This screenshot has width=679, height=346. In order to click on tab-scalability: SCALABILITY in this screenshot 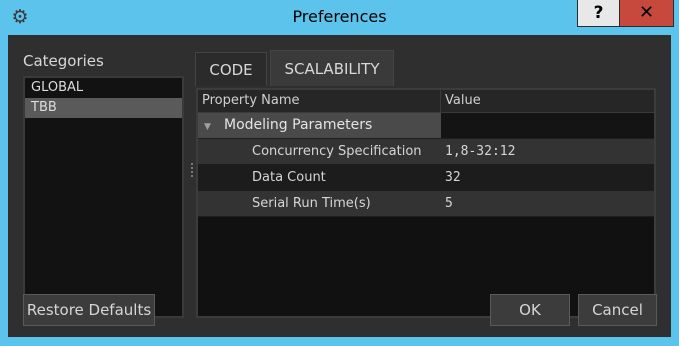, I will do `click(332, 68)`.